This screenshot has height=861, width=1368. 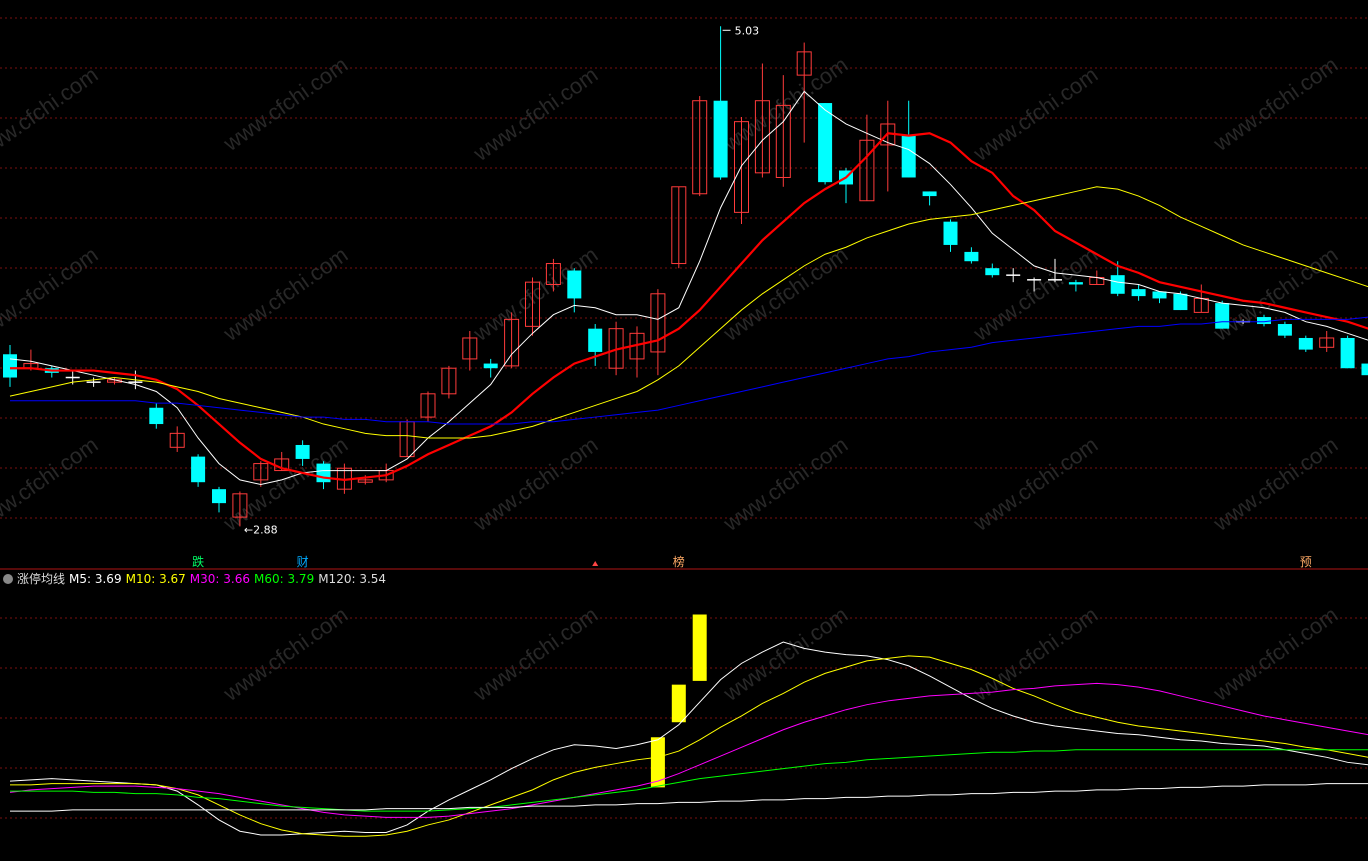 I want to click on ma-line-ma60, so click(x=689, y=370).